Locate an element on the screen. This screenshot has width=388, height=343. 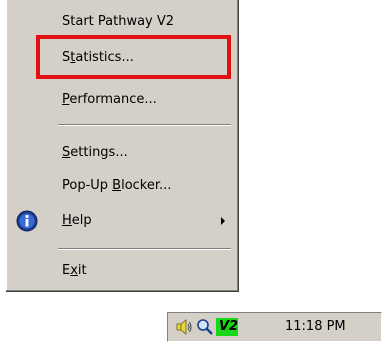
menu-item-start-pathway: Start Pathway V2 is located at coordinates (120, 22).